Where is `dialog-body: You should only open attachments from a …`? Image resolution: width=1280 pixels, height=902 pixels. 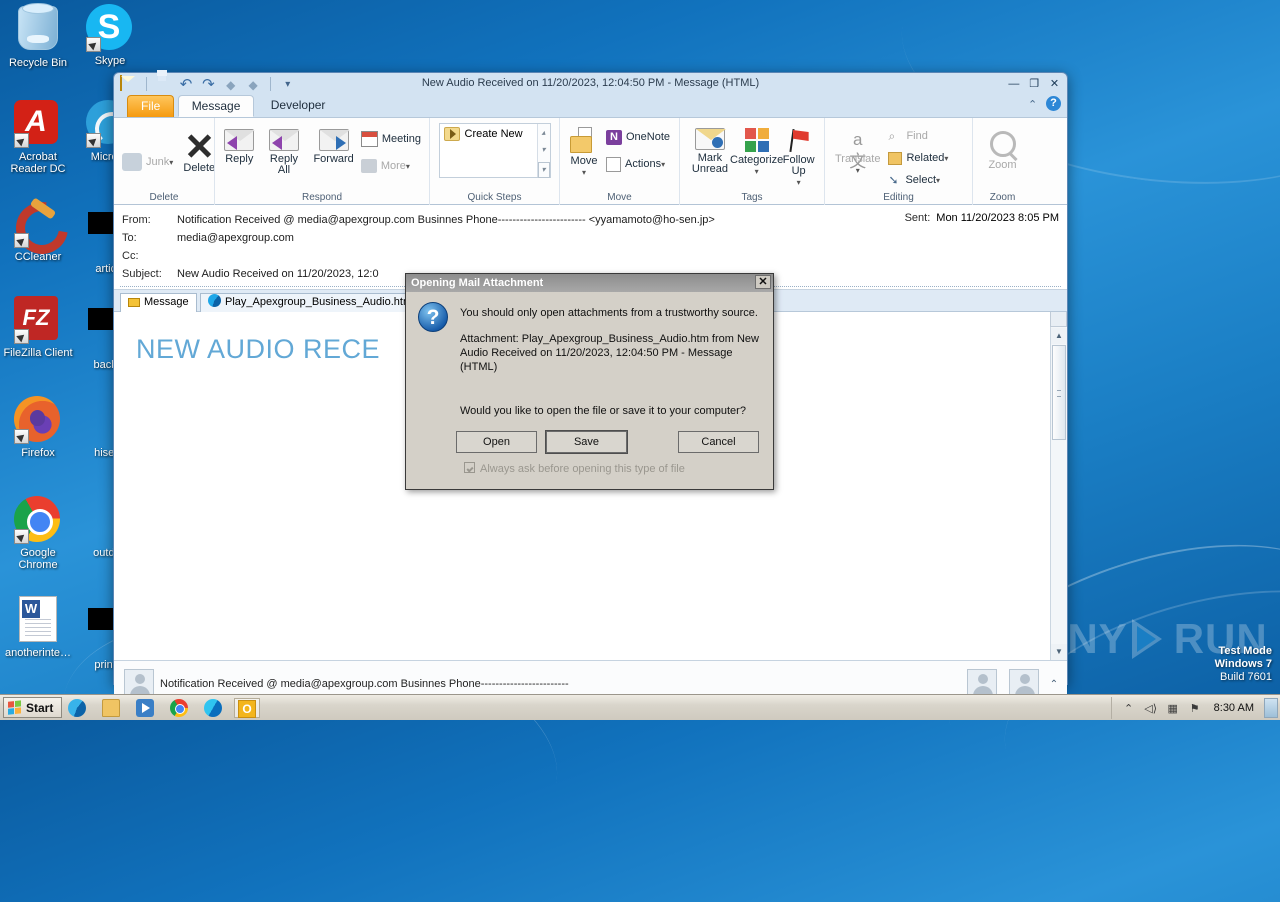
dialog-body: You should only open attachments from a … is located at coordinates (589, 355).